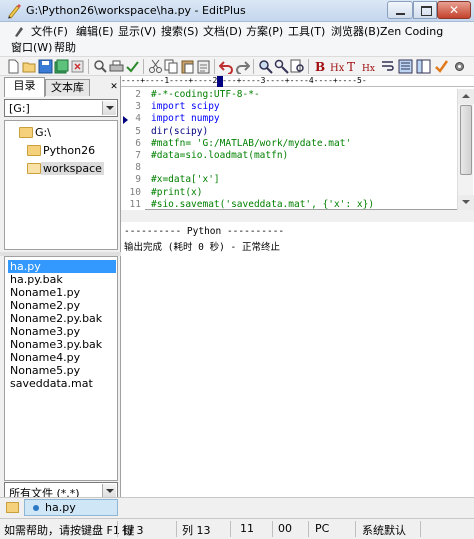  Describe the element at coordinates (247, 528) in the screenshot. I see `status-count: 11` at that location.